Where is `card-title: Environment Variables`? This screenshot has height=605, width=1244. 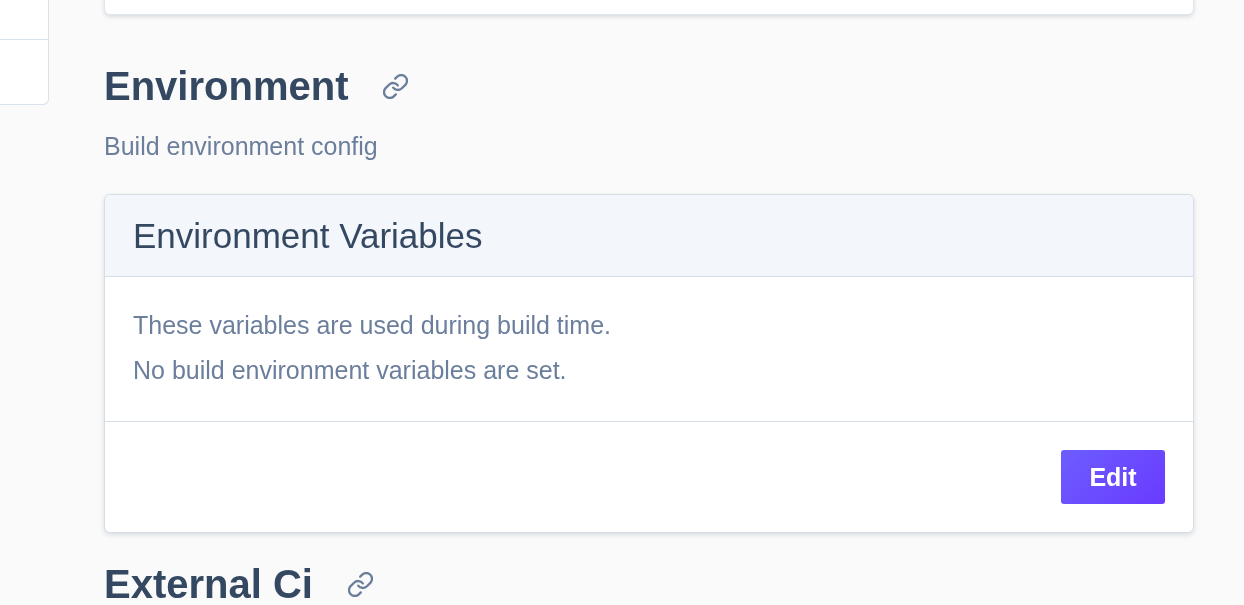 card-title: Environment Variables is located at coordinates (308, 235).